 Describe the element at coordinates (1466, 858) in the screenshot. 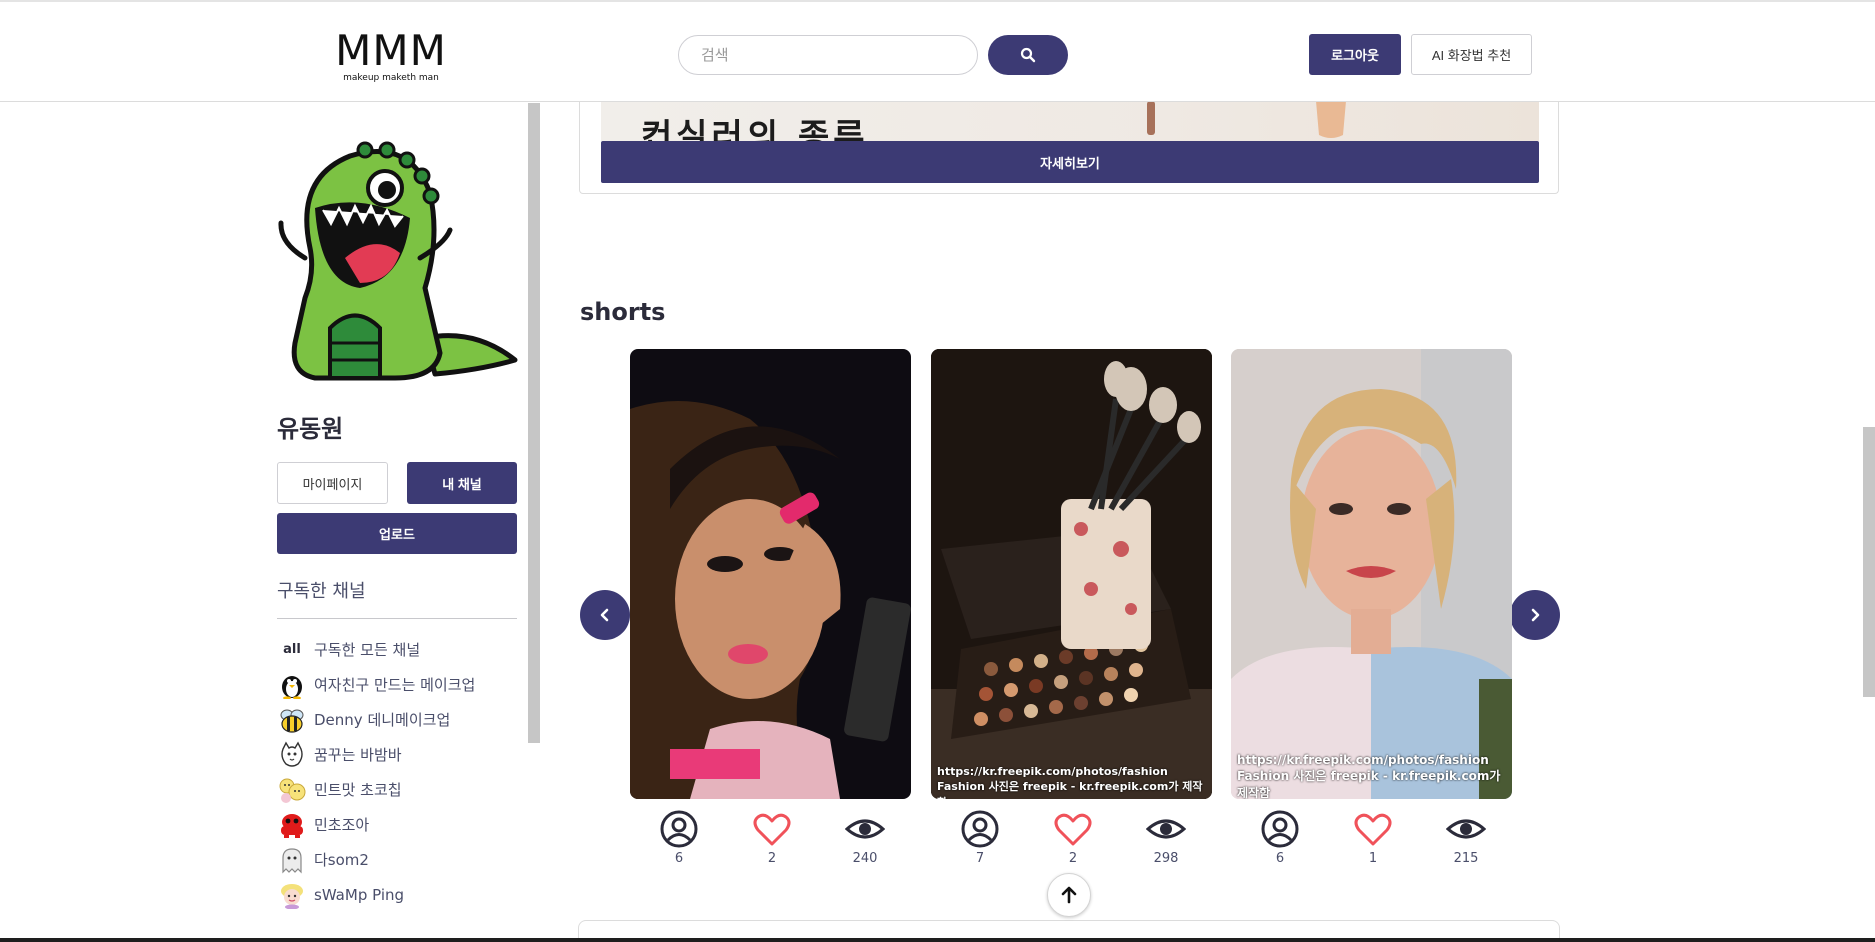

I see `view-count: 215` at that location.